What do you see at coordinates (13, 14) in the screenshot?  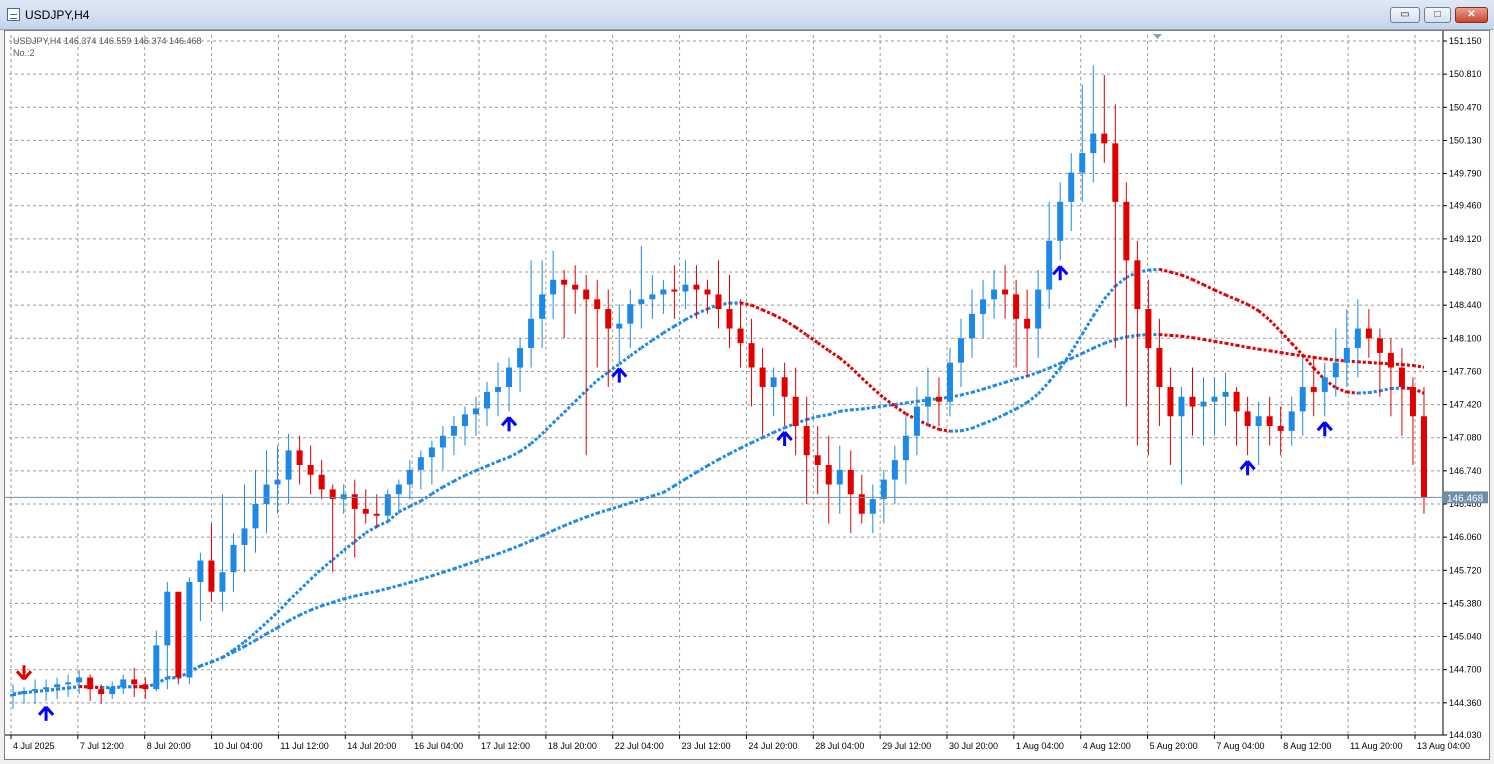 I see `chart-window-icon` at bounding box center [13, 14].